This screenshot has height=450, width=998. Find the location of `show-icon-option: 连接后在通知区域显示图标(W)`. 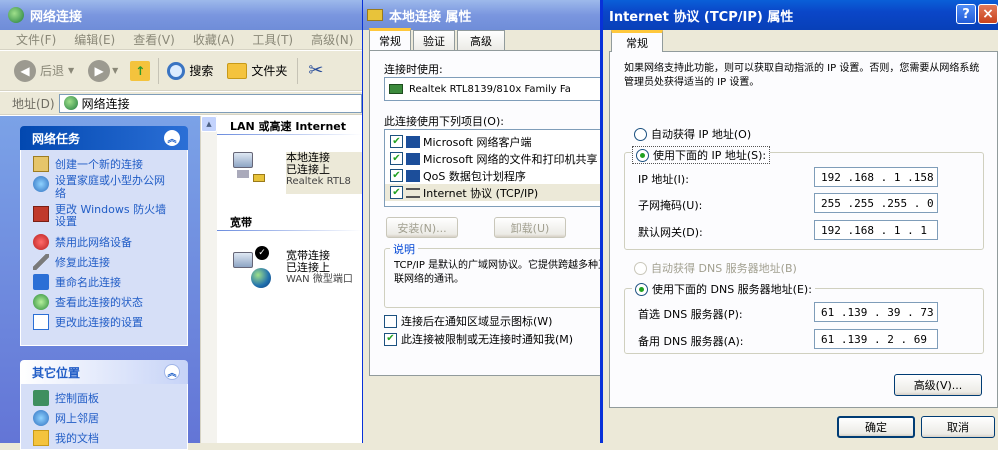

show-icon-option: 连接后在通知区域显示图标(W) is located at coordinates (468, 321).